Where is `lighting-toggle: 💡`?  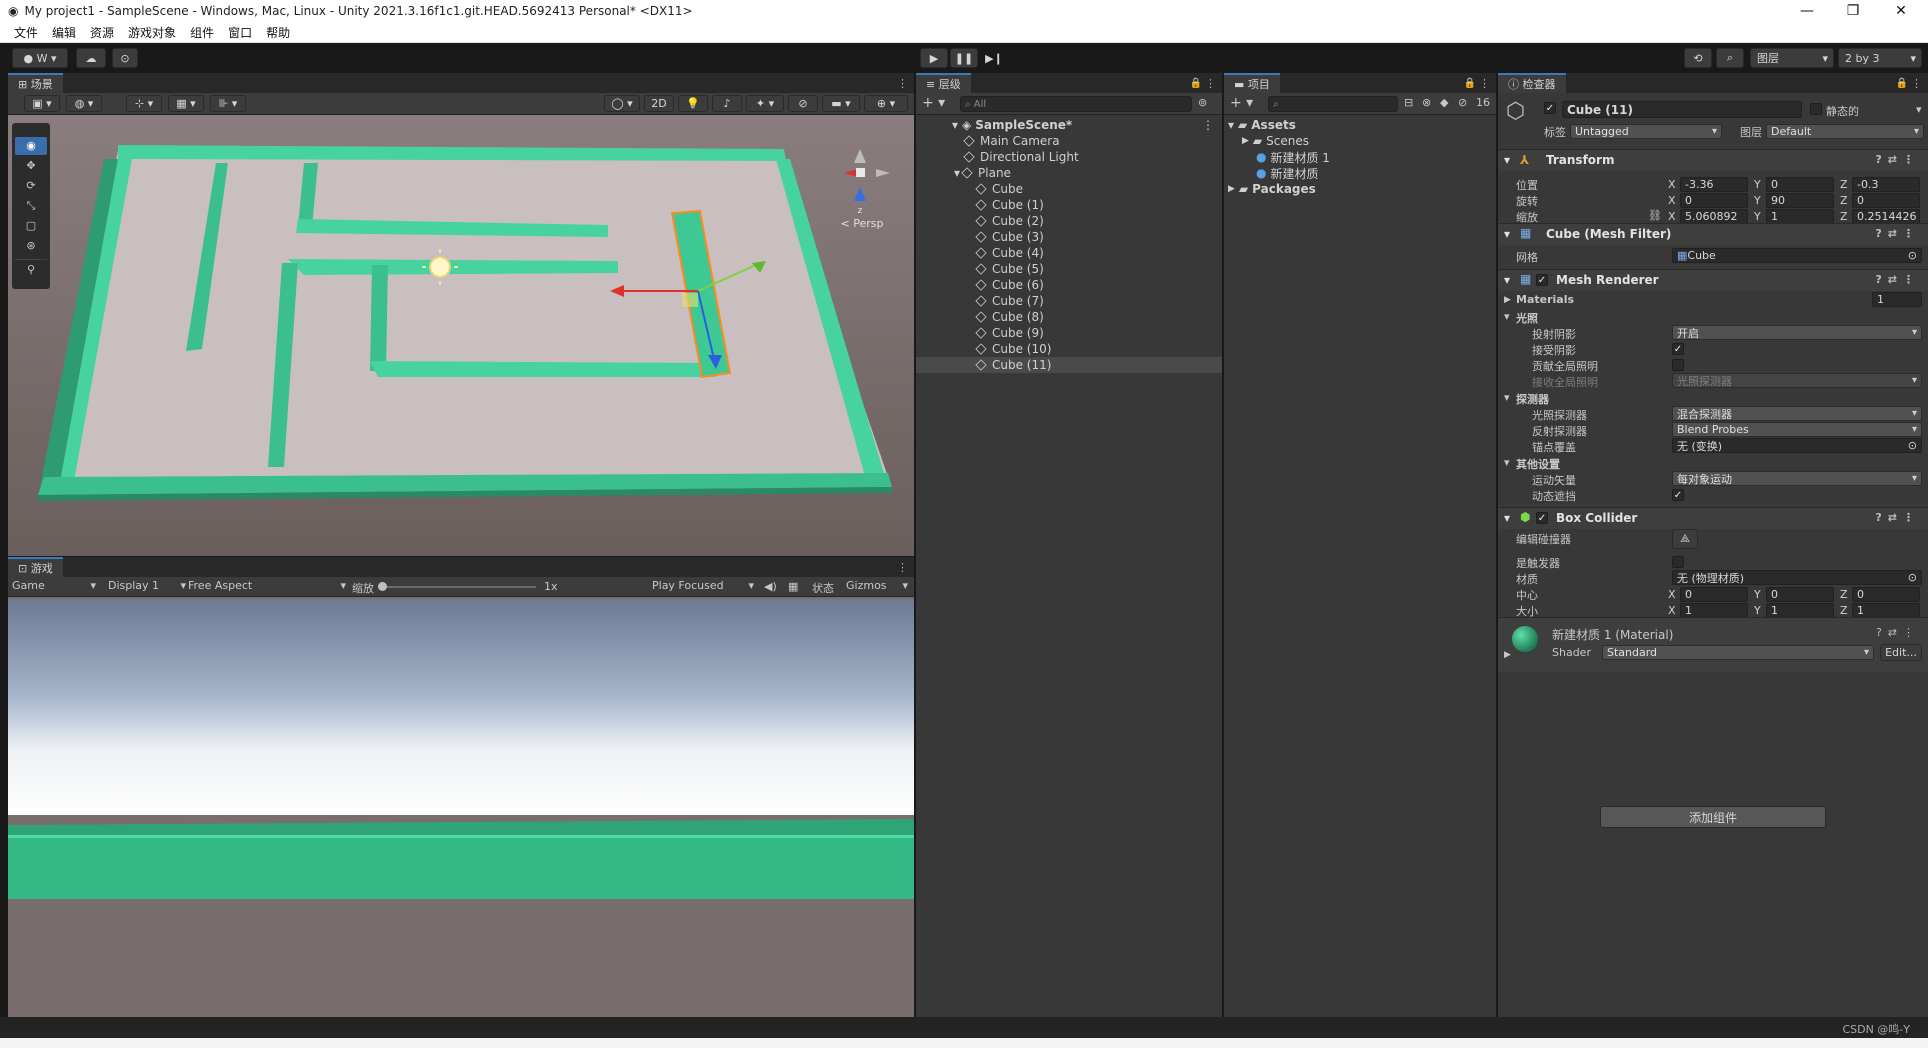
lighting-toggle: 💡 is located at coordinates (693, 103).